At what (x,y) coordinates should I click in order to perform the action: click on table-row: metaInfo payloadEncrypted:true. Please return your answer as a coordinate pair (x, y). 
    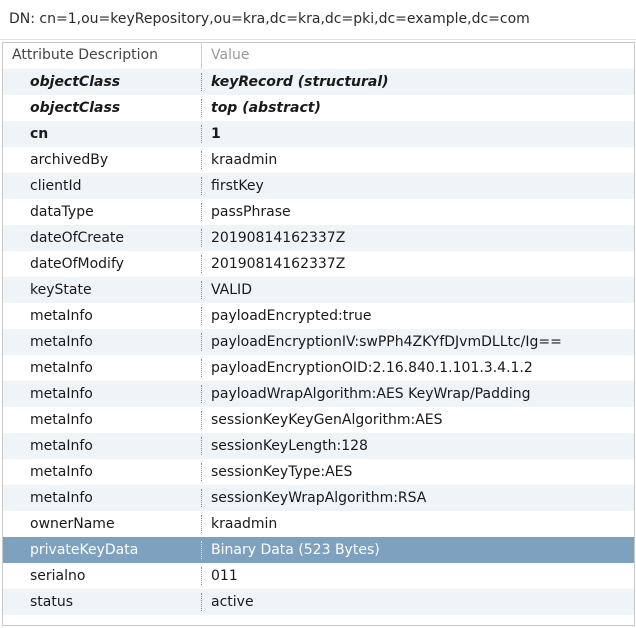
    Looking at the image, I should click on (318, 316).